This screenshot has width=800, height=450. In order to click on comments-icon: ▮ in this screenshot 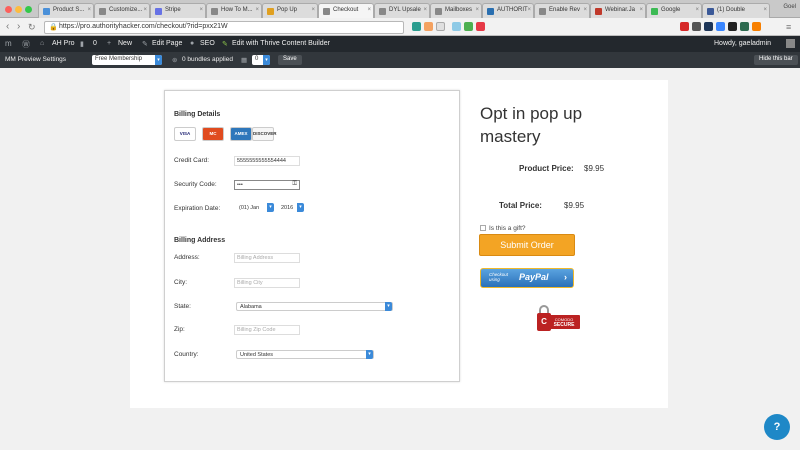, I will do `click(82, 44)`.